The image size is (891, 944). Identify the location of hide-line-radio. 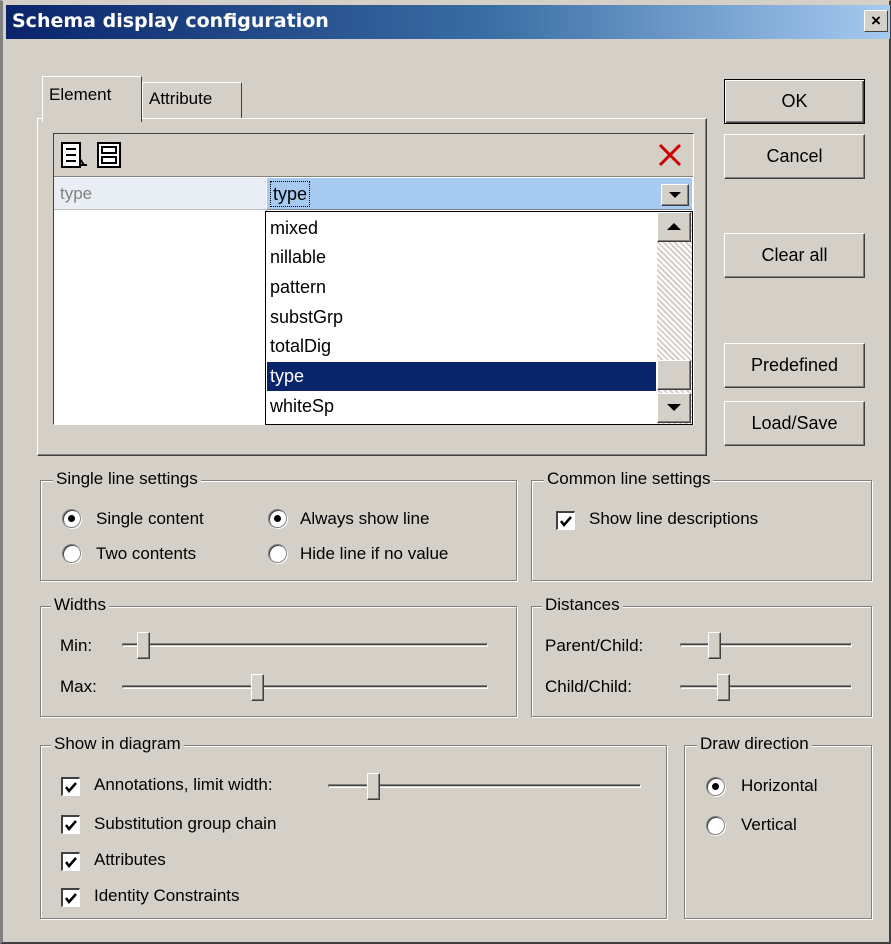
(277, 553).